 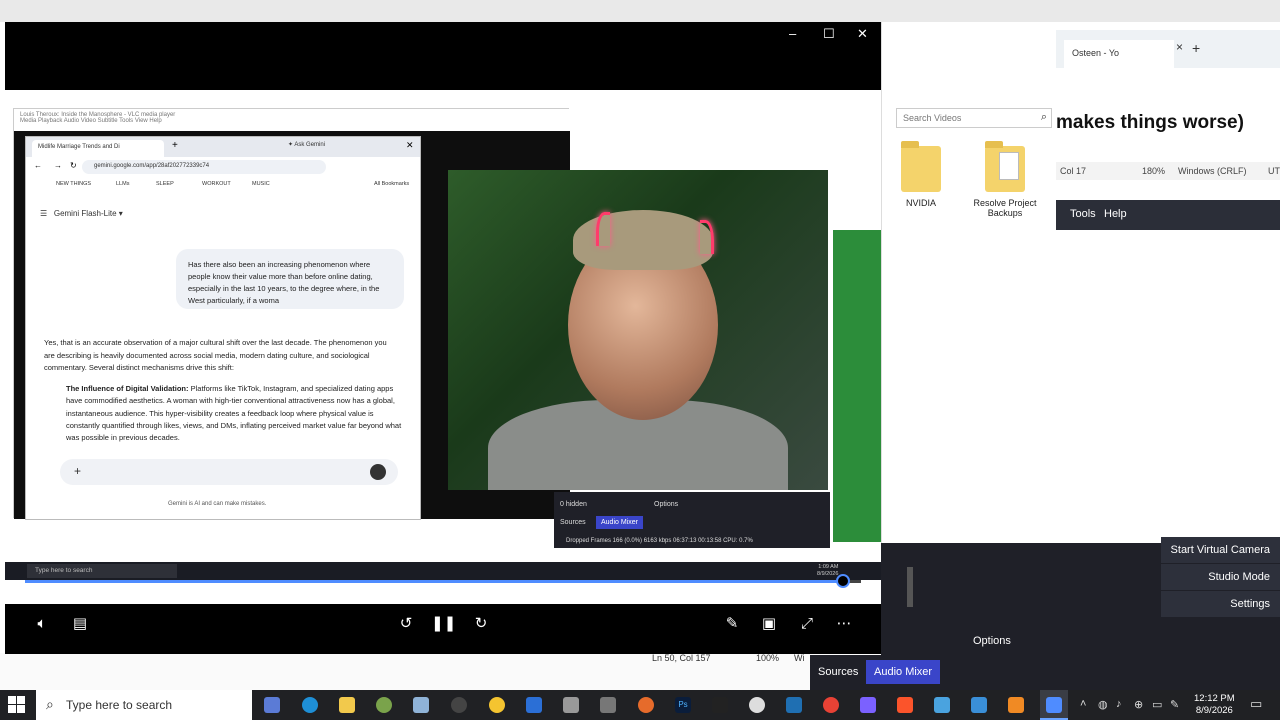 What do you see at coordinates (1179, 47) in the screenshot?
I see `close-icon: ×` at bounding box center [1179, 47].